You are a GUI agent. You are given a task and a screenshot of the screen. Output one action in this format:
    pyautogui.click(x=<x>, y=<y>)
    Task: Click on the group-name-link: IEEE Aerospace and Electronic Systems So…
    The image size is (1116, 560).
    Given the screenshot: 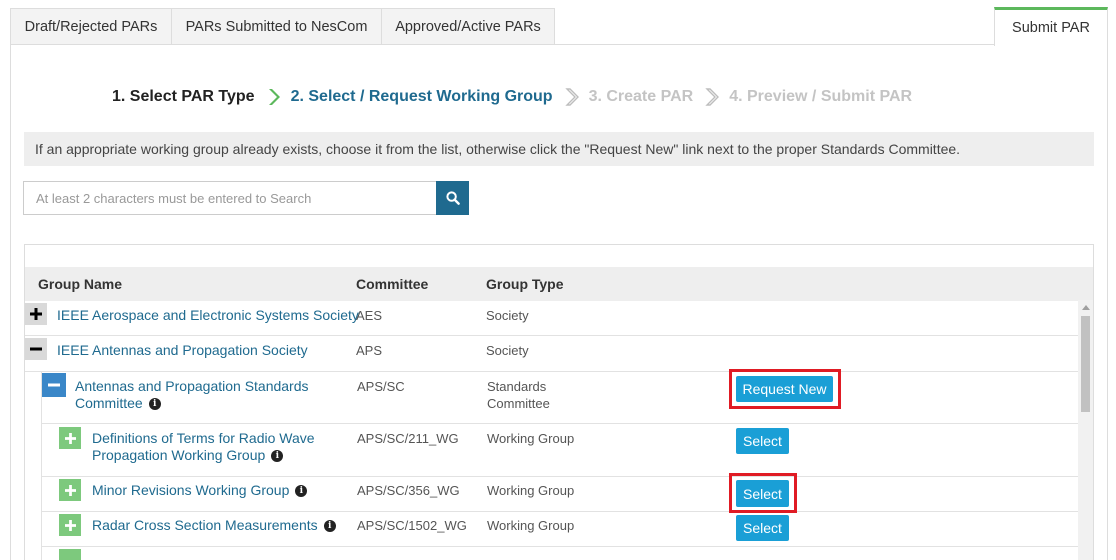 What is the action you would take?
    pyautogui.click(x=208, y=315)
    